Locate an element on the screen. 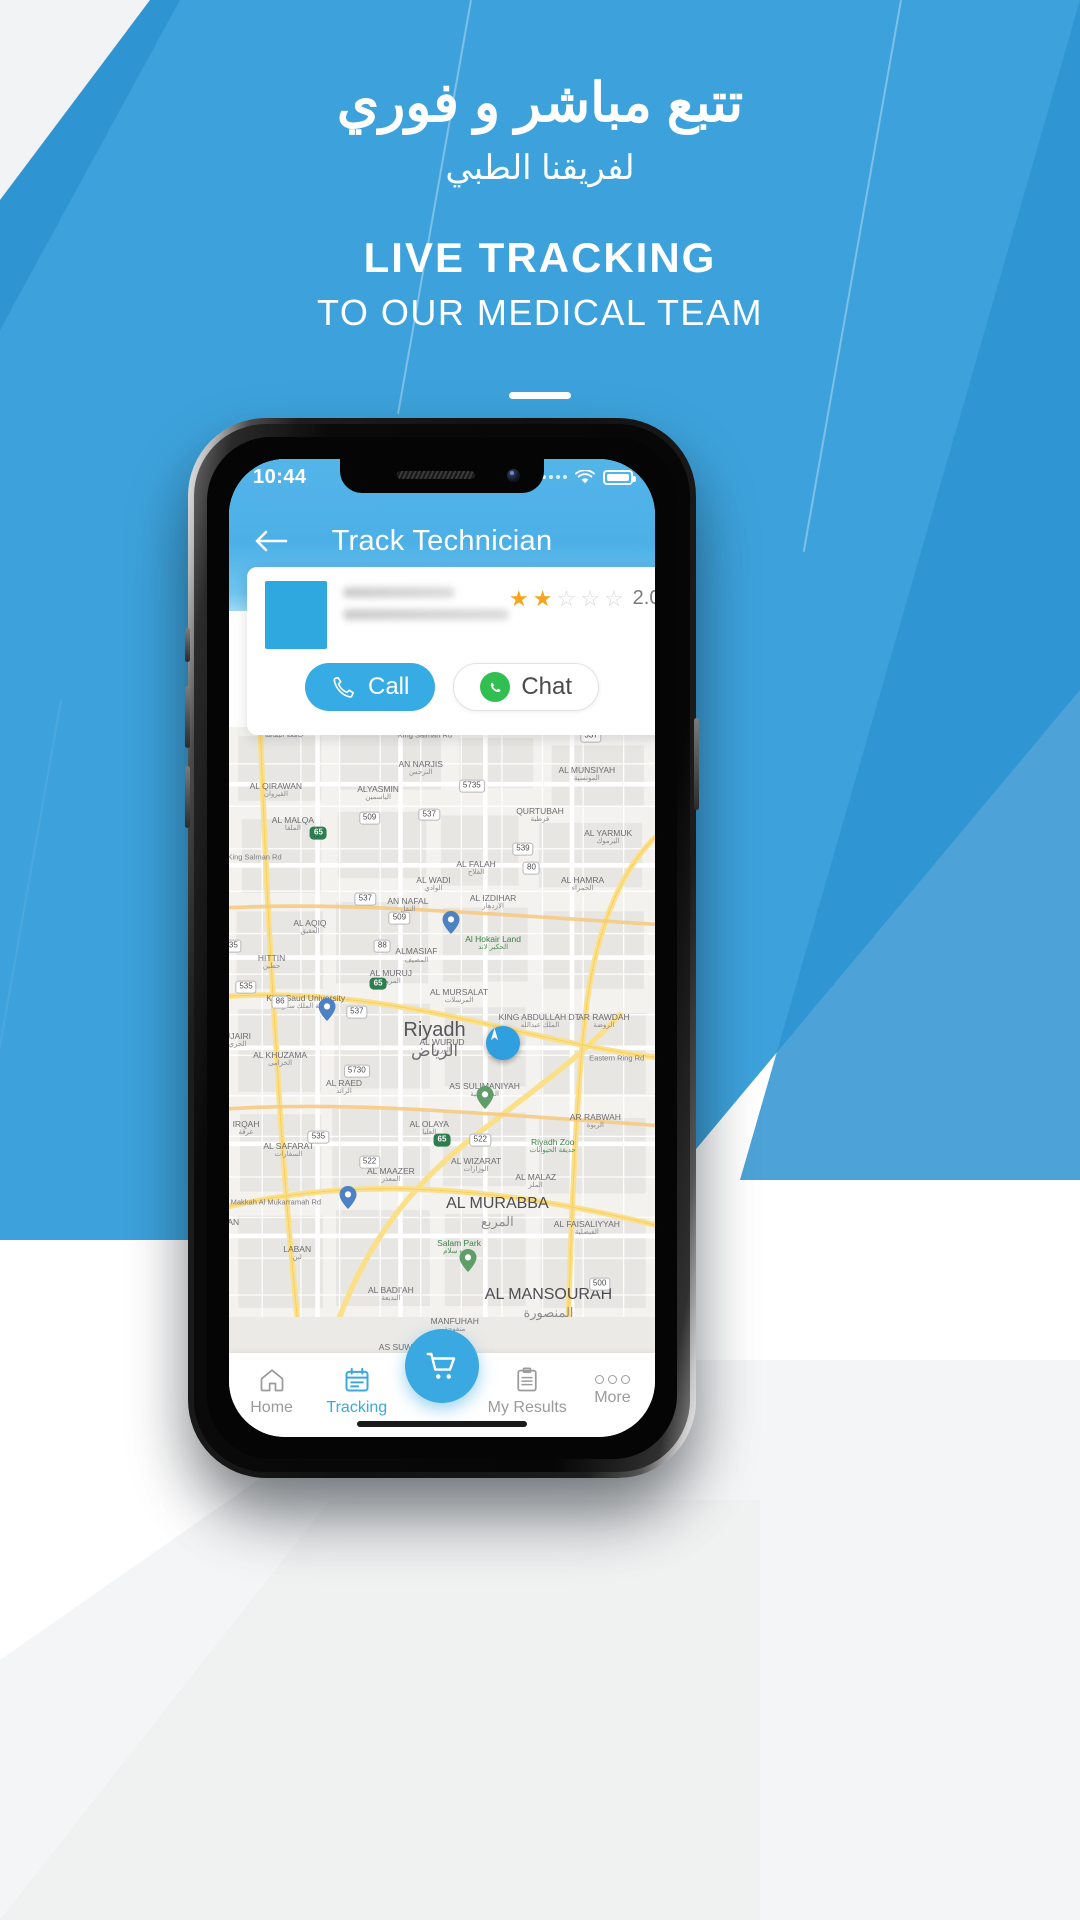  map-canvas is located at coordinates (442, 1022).